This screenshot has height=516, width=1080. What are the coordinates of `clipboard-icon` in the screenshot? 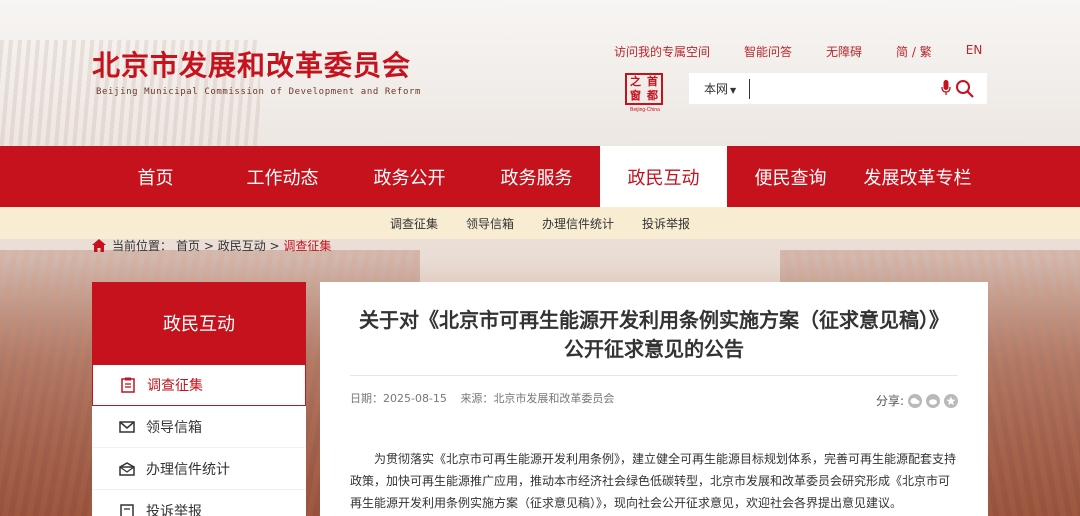 It's located at (128, 385).